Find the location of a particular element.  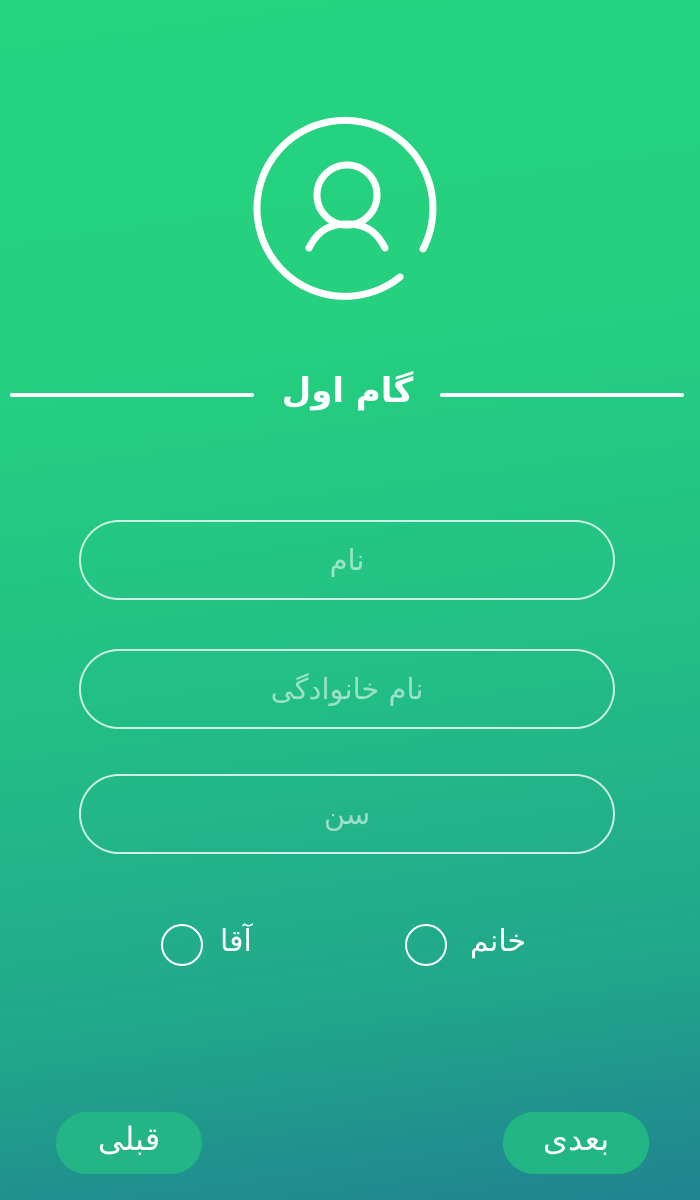

age-field is located at coordinates (347, 814).